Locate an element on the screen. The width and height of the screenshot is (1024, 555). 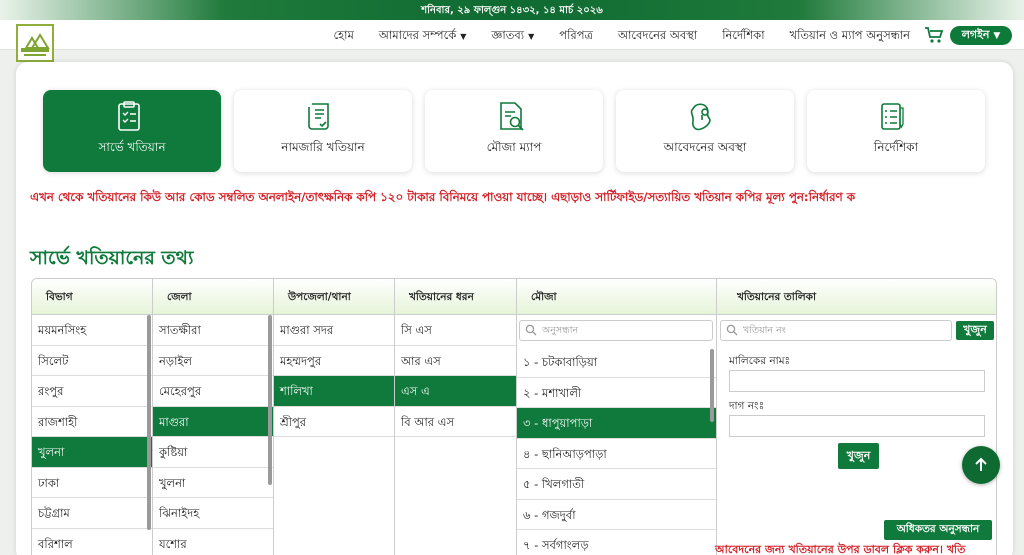
district-item: মাগুরা is located at coordinates (213, 421).